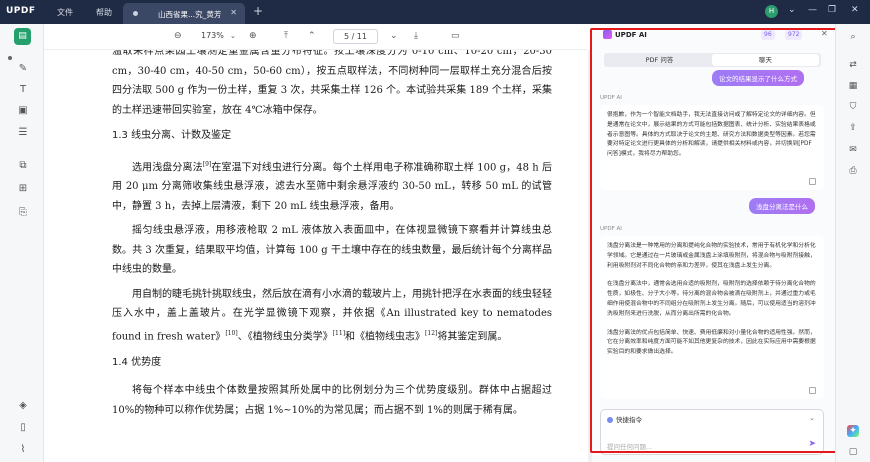 The image size is (870, 462). Describe the element at coordinates (853, 86) in the screenshot. I see `scan-icon: ▦` at that location.